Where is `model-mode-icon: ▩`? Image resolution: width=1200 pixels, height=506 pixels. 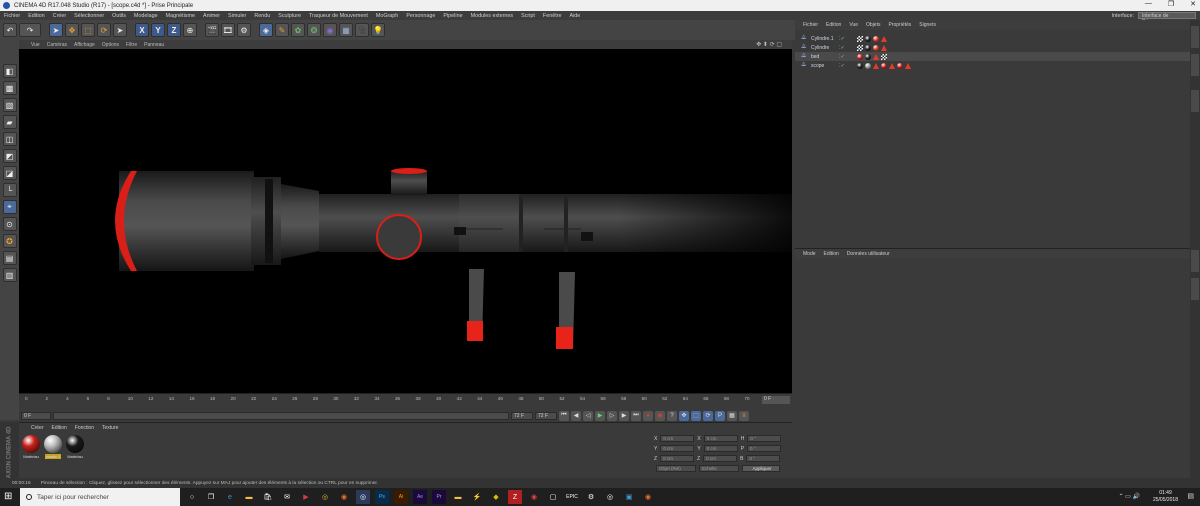 model-mode-icon: ▩ is located at coordinates (9, 88).